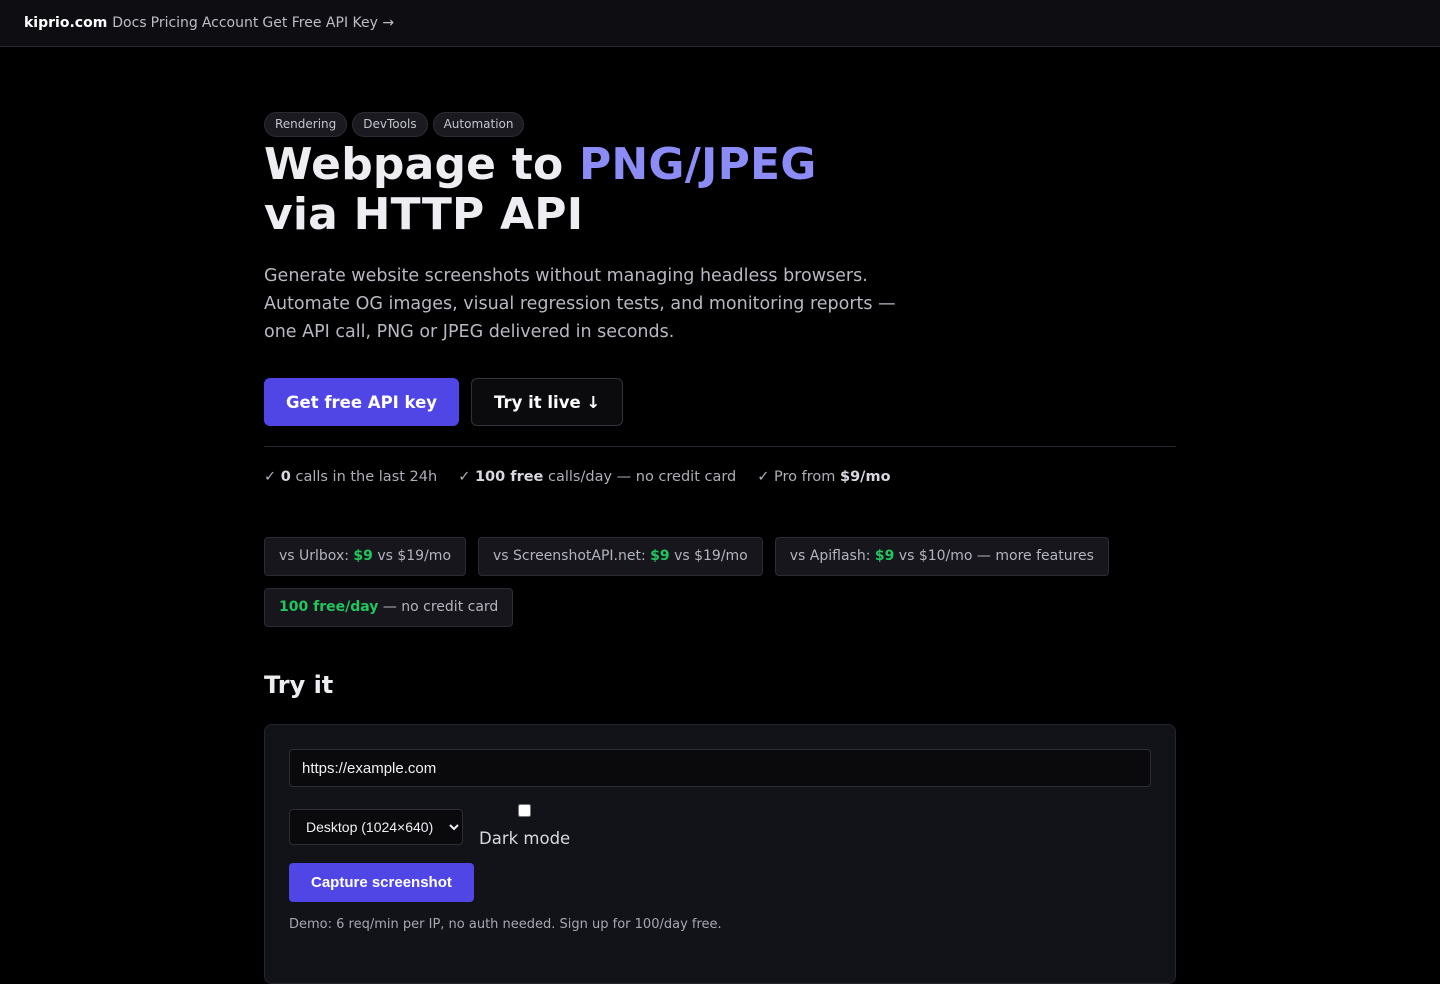 The image size is (1440, 984). Describe the element at coordinates (129, 23) in the screenshot. I see `nav-link-docs: Docs` at that location.